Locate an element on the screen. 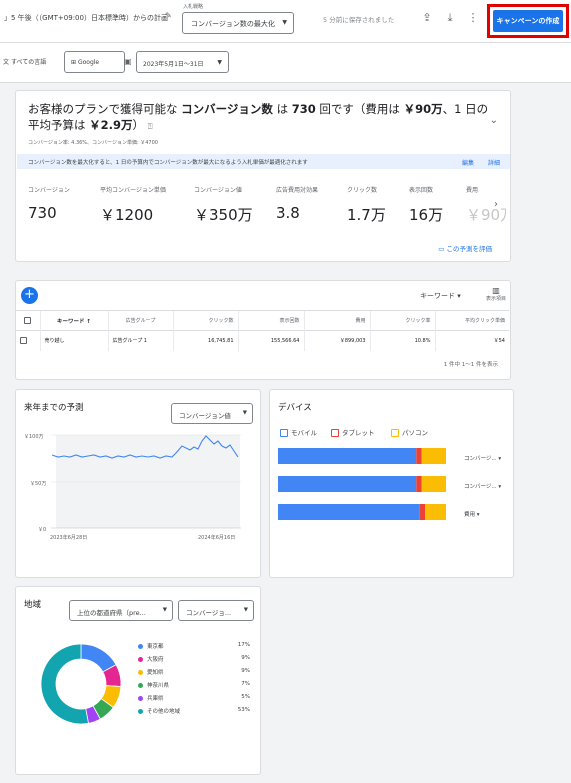  create-campaign-button: キャンペーンの作成 is located at coordinates (528, 21).